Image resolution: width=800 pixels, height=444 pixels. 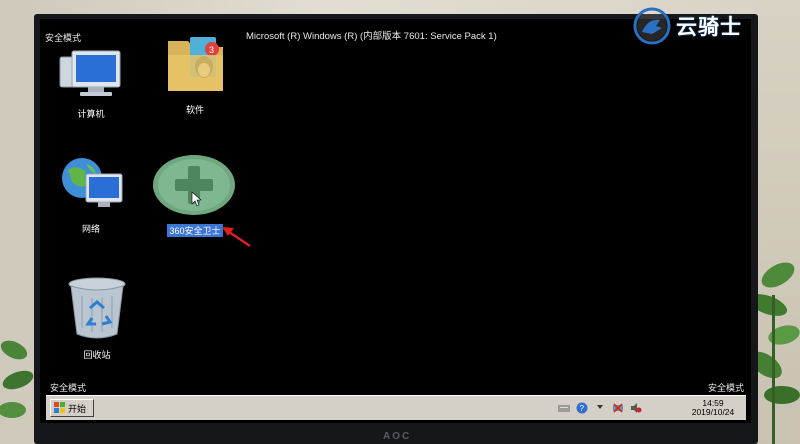 I want to click on plant-left, so click(x=17, y=379).